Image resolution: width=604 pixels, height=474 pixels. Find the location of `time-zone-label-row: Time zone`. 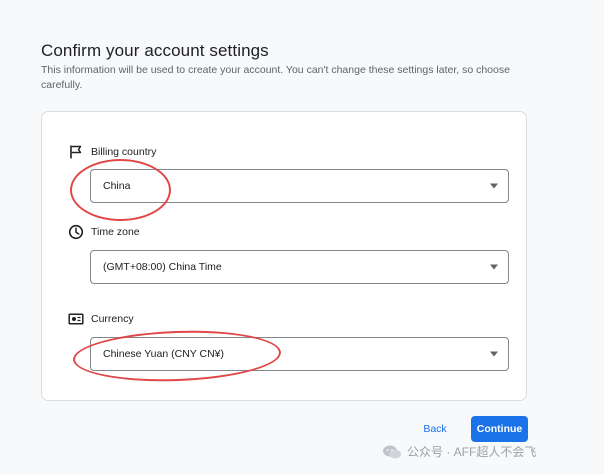

time-zone-label-row: Time zone is located at coordinates (104, 232).